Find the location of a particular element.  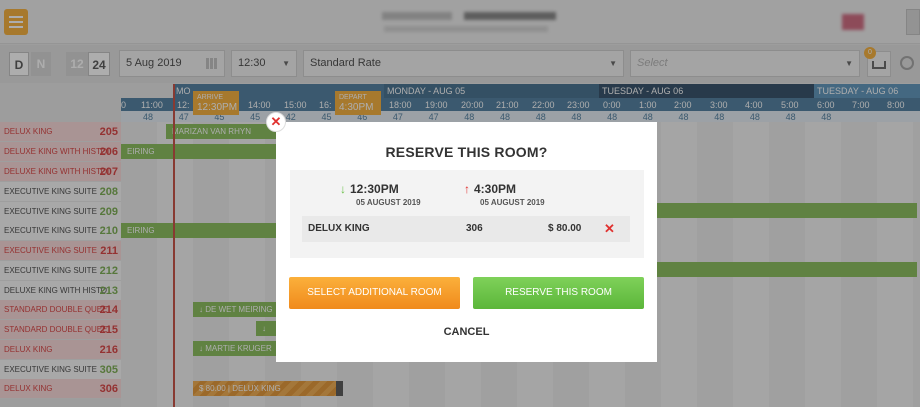

room-price: $ 80.00 is located at coordinates (565, 228).